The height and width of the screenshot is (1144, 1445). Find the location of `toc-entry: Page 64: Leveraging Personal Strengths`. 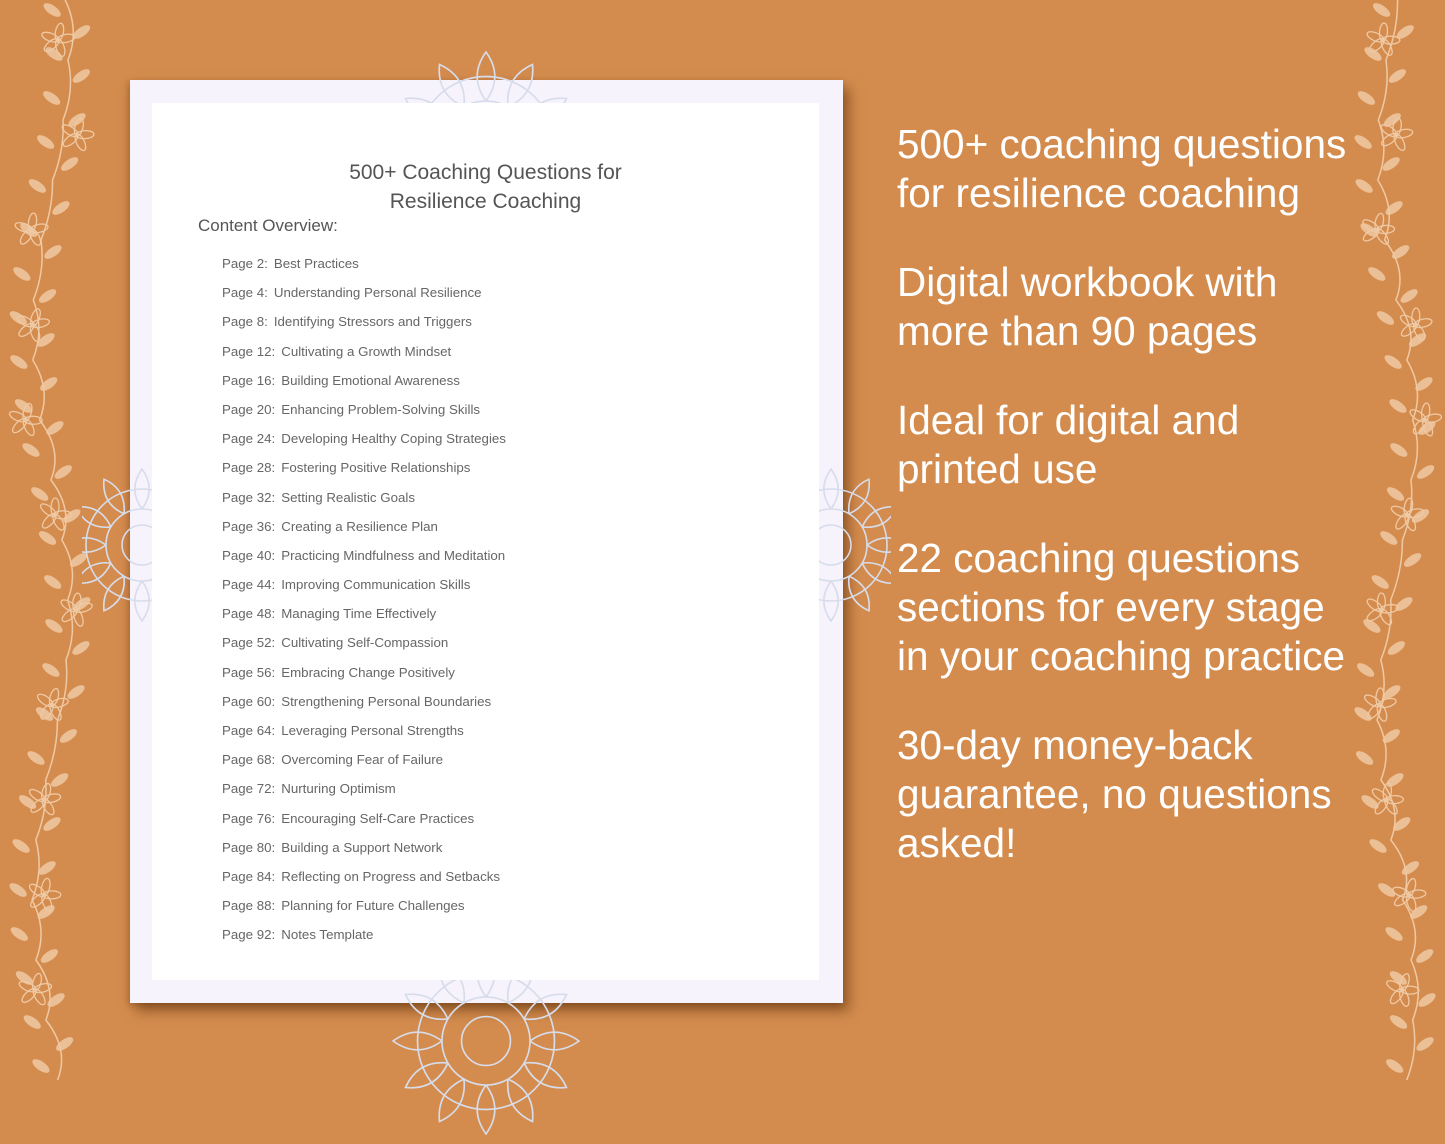

toc-entry: Page 64: Leveraging Personal Strengths is located at coordinates (364, 736).